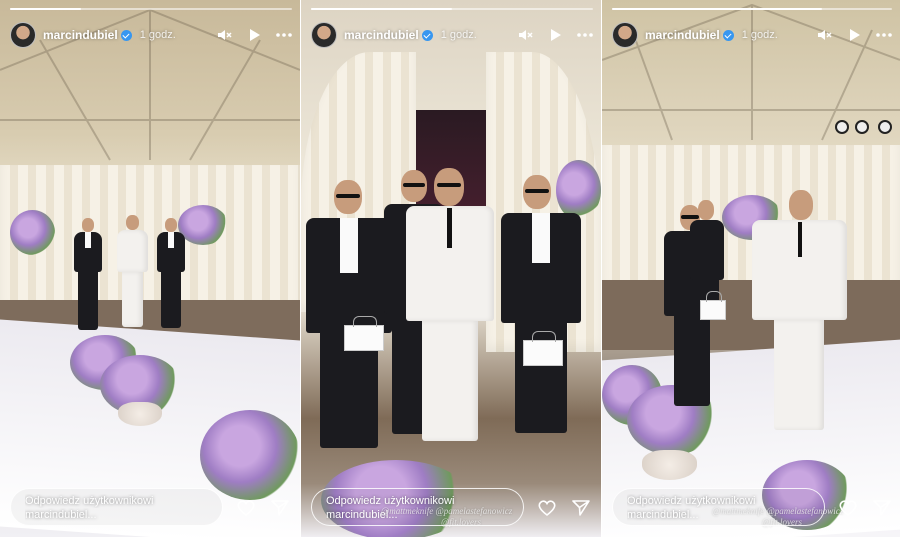  What do you see at coordinates (751, 315) in the screenshot?
I see `wooden-floor` at bounding box center [751, 315].